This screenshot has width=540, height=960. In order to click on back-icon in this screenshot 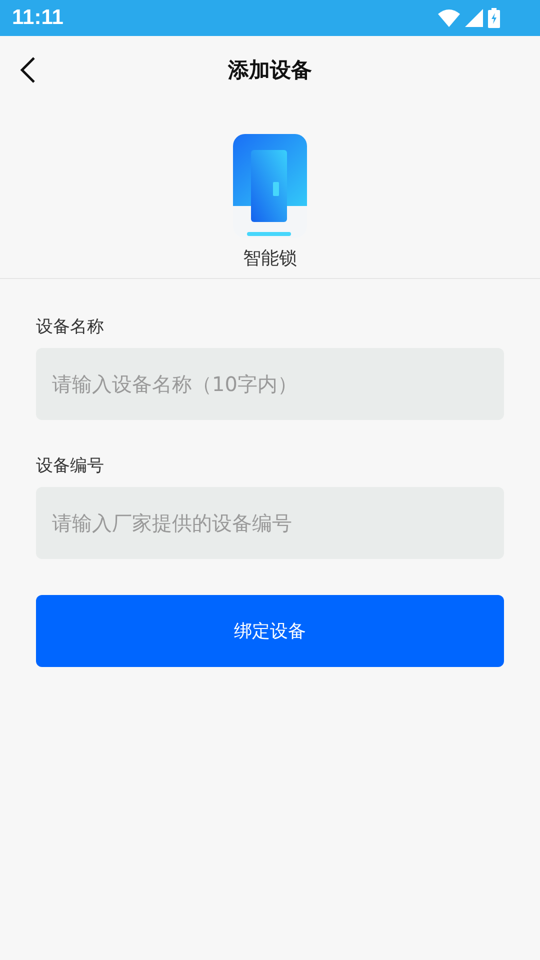, I will do `click(28, 70)`.